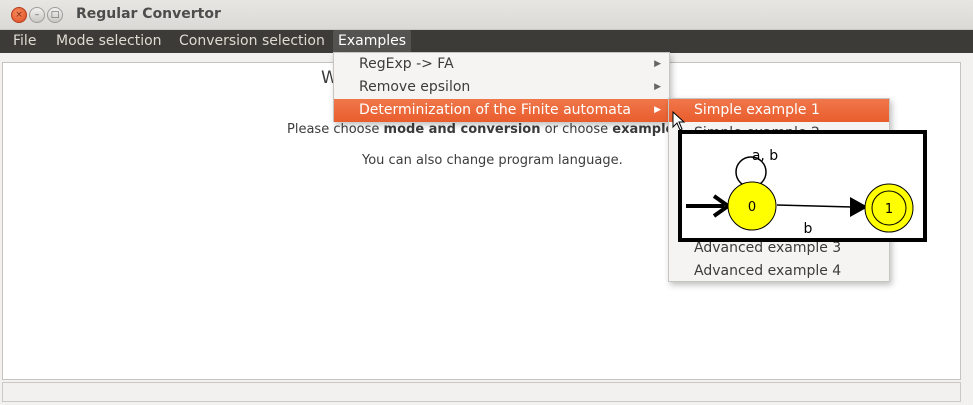  Describe the element at coordinates (814, 206) in the screenshot. I see `transition-edge` at that location.